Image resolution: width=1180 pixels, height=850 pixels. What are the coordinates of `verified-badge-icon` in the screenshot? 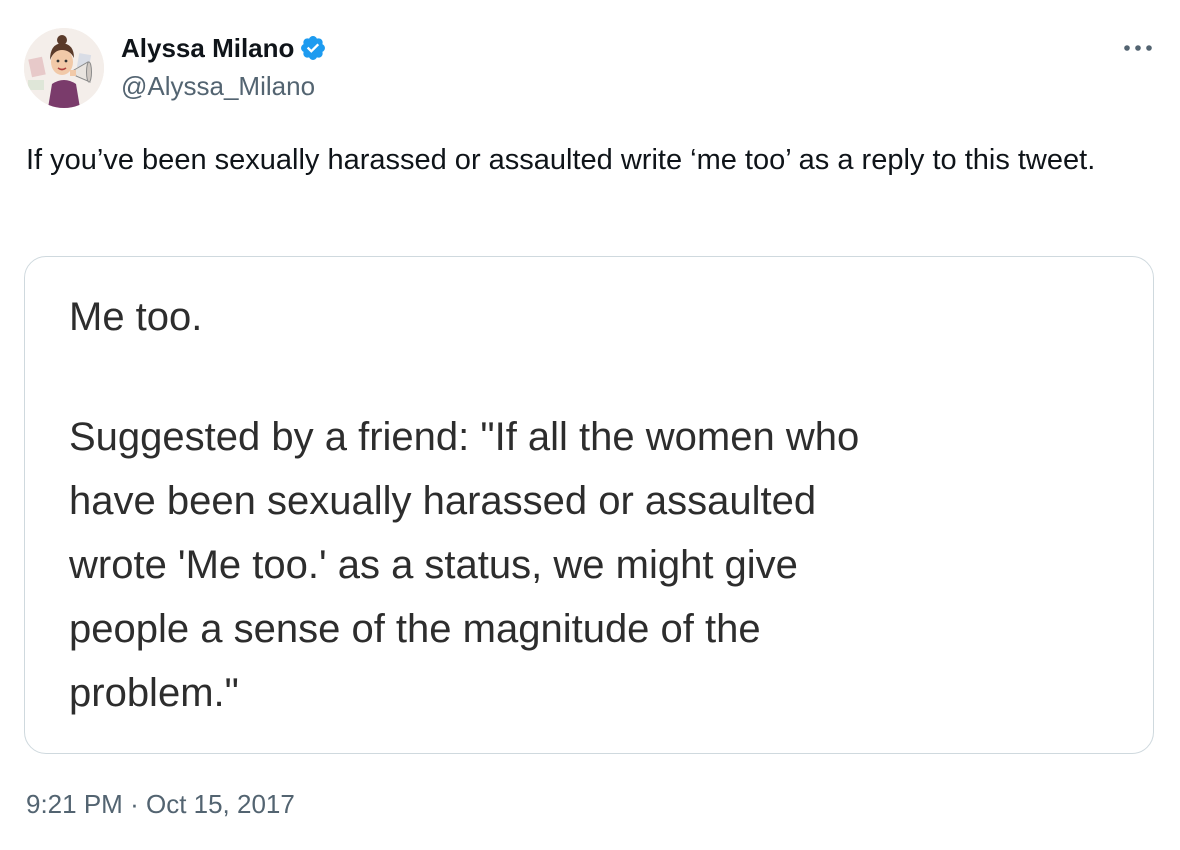 It's located at (313, 48).